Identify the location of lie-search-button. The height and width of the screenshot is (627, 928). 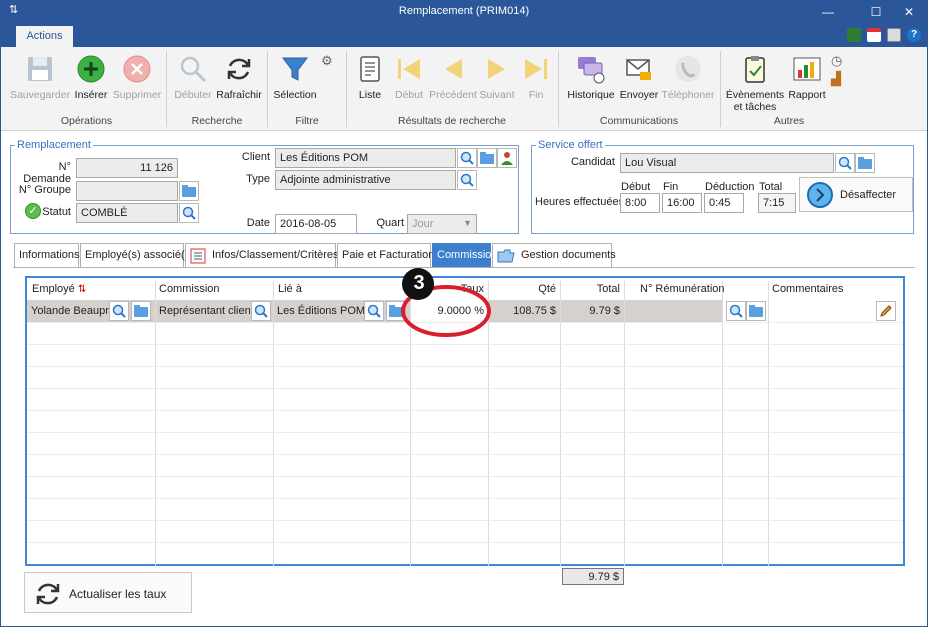
(374, 311).